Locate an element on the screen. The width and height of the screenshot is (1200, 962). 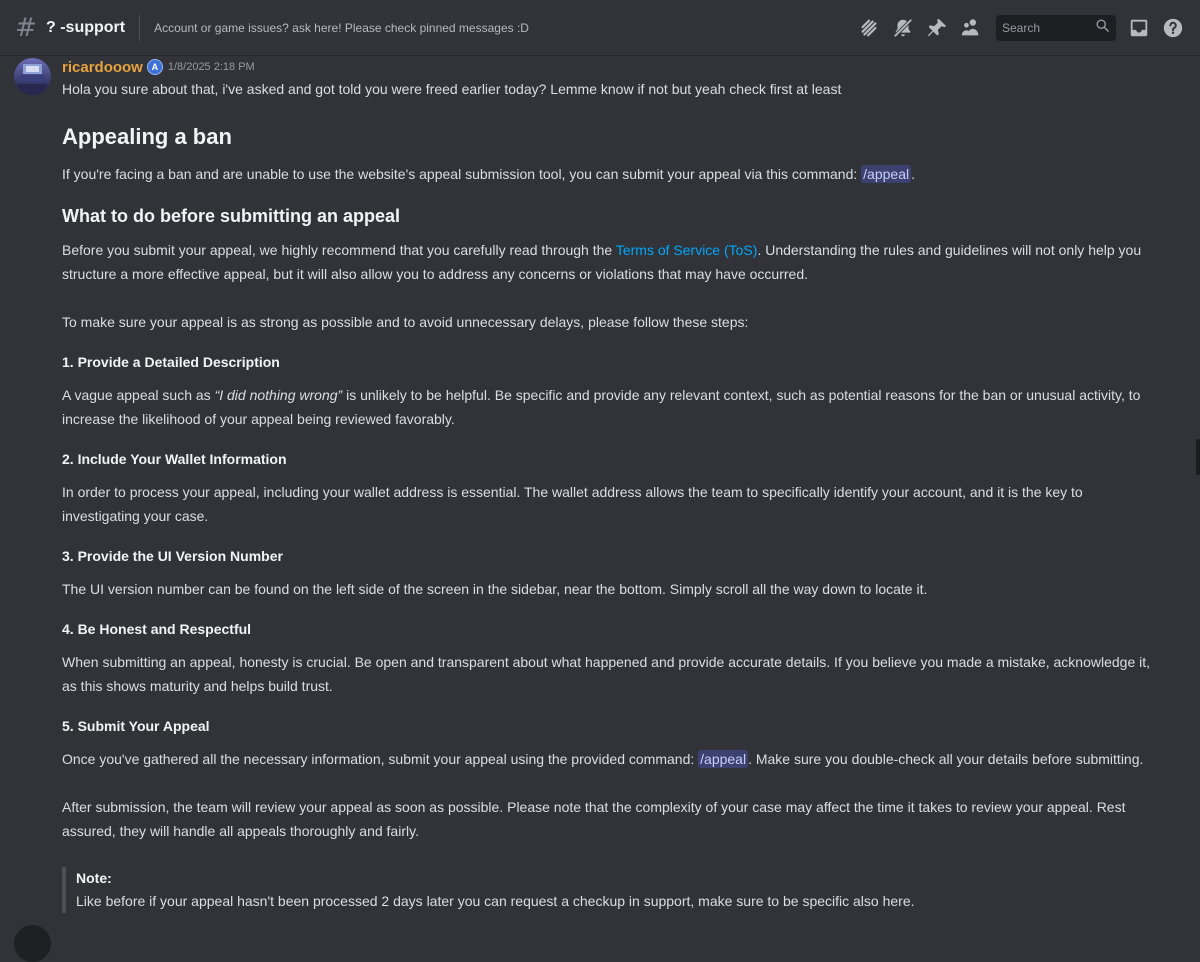
step4-title: 4. Be Honest and Respectful is located at coordinates (157, 629).